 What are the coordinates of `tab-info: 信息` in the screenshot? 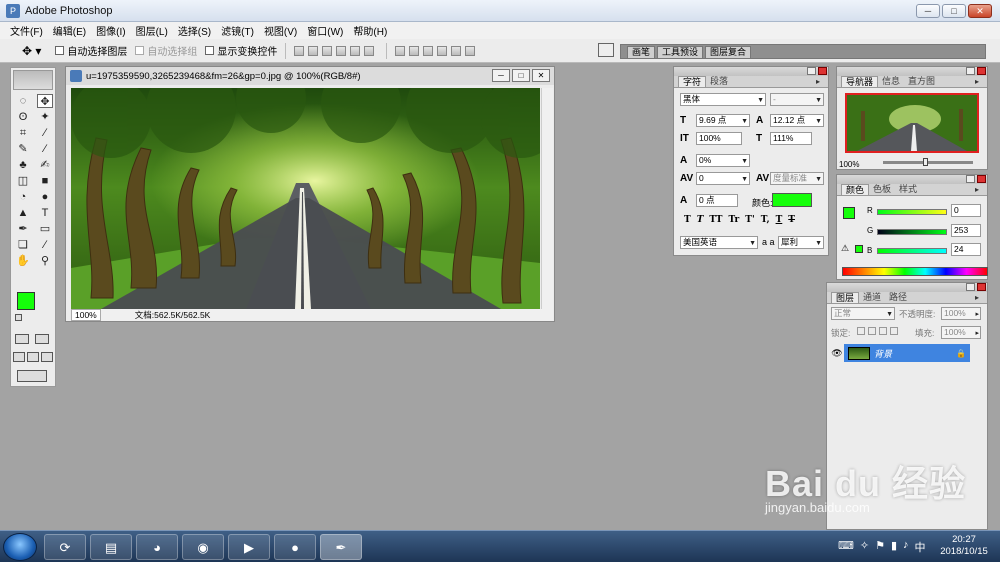 It's located at (891, 81).